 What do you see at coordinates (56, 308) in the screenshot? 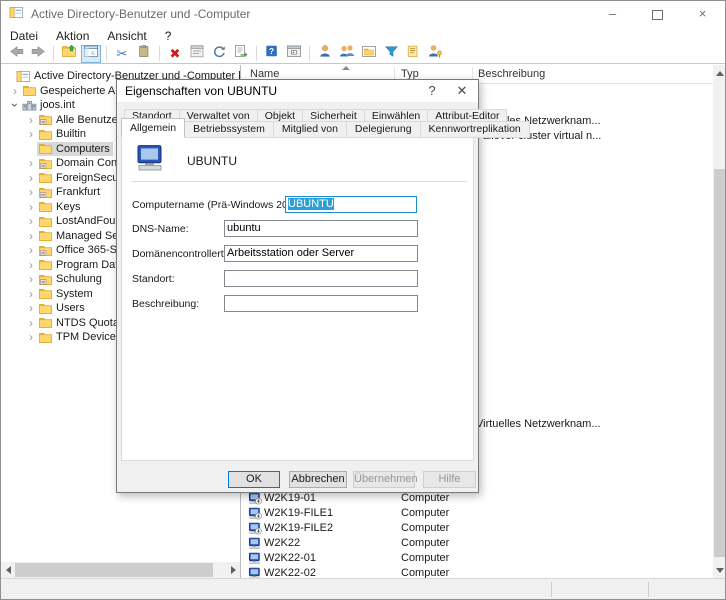
I see `tree-item-users: › Users` at bounding box center [56, 308].